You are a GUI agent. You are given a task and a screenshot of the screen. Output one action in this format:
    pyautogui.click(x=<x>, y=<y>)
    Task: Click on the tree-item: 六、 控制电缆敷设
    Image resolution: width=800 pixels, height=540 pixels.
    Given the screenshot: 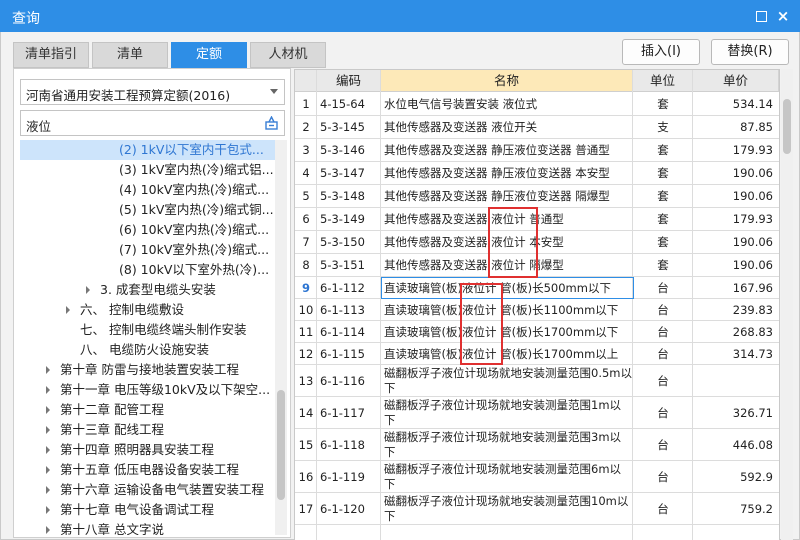 What is the action you would take?
    pyautogui.click(x=147, y=310)
    